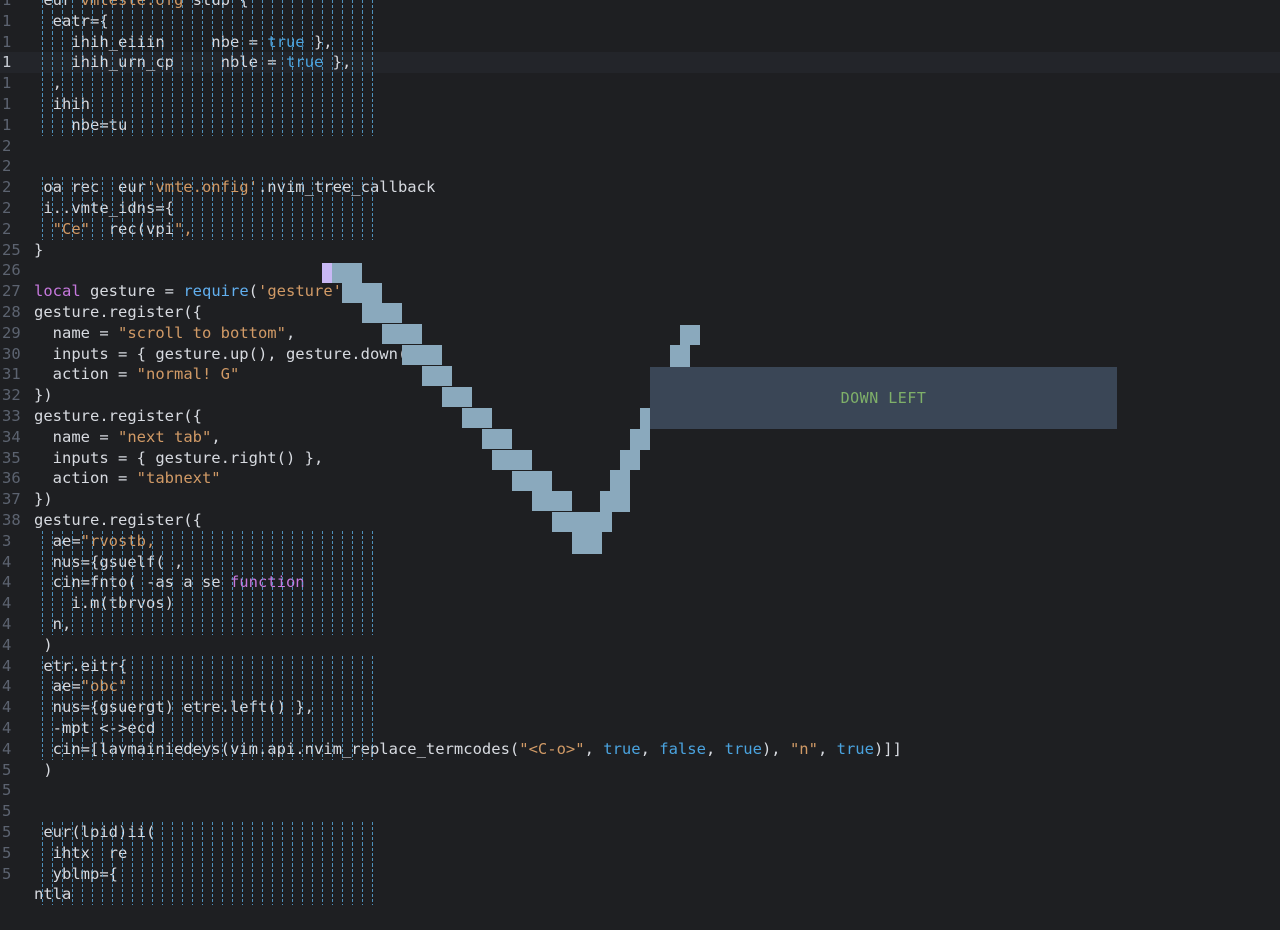 The width and height of the screenshot is (1280, 930). What do you see at coordinates (516, 408) in the screenshot?
I see `gesture-trail` at bounding box center [516, 408].